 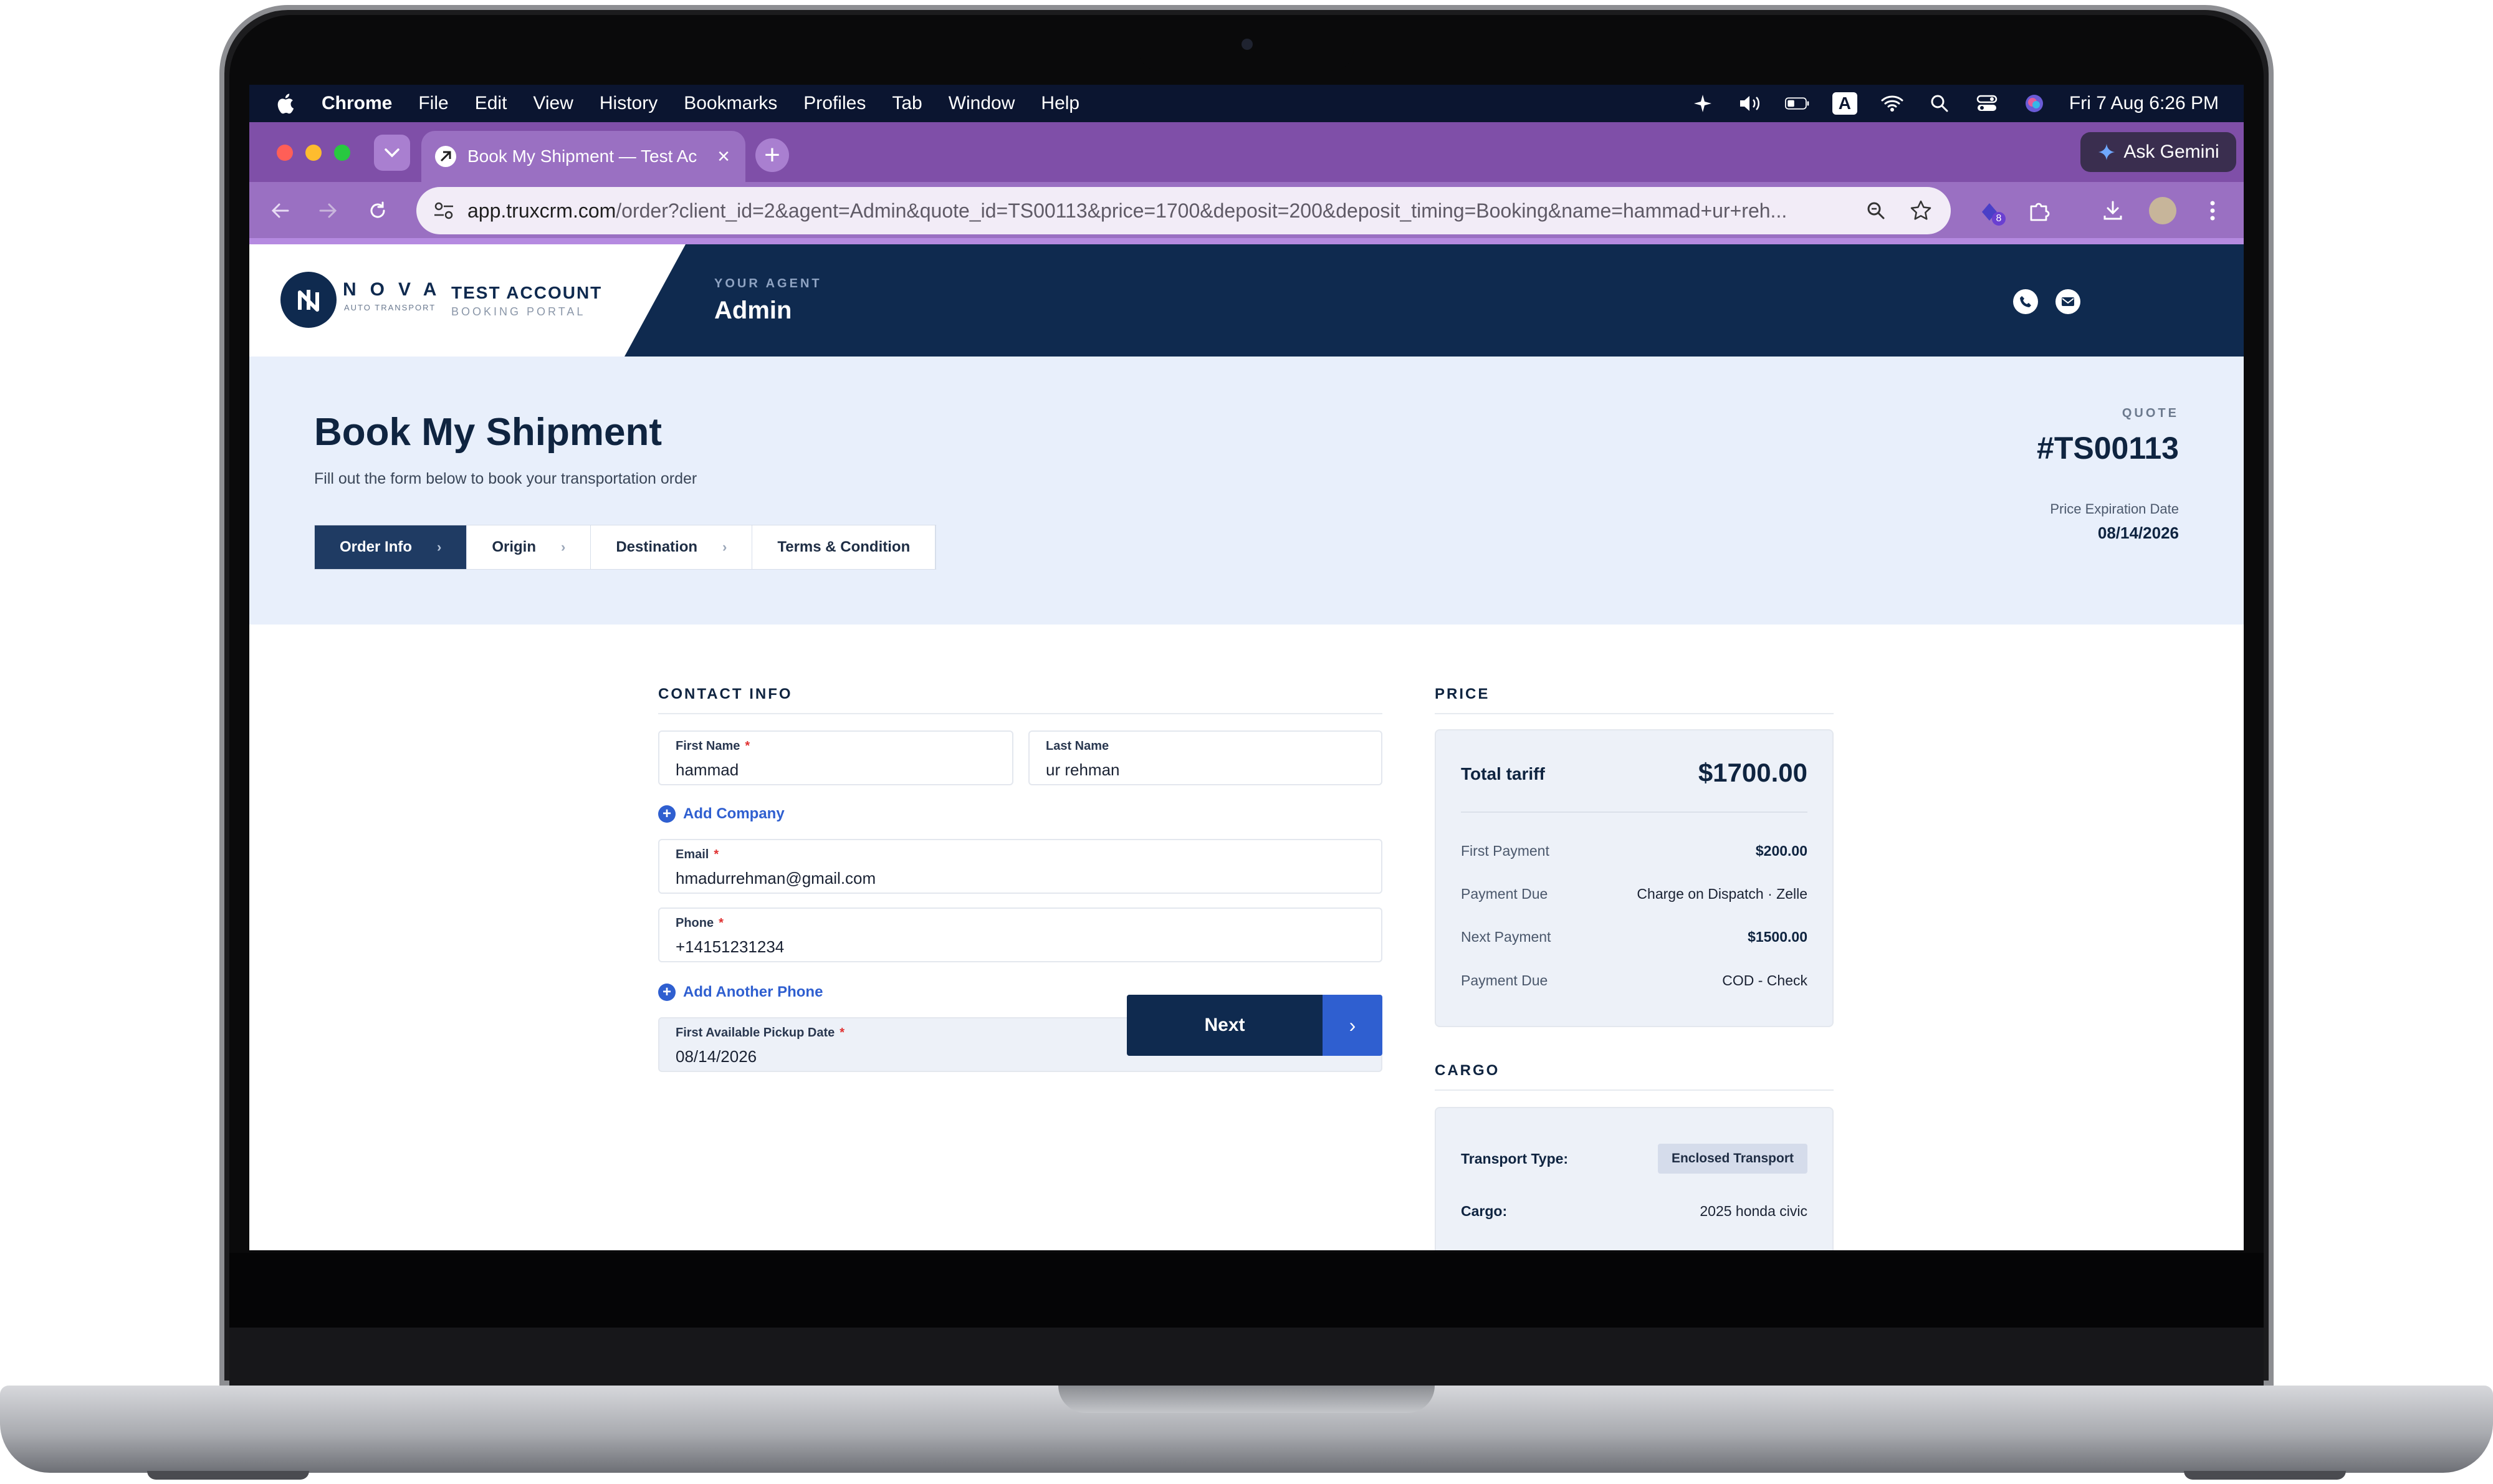 What do you see at coordinates (1991, 211) in the screenshot?
I see `extension-icon: 8` at bounding box center [1991, 211].